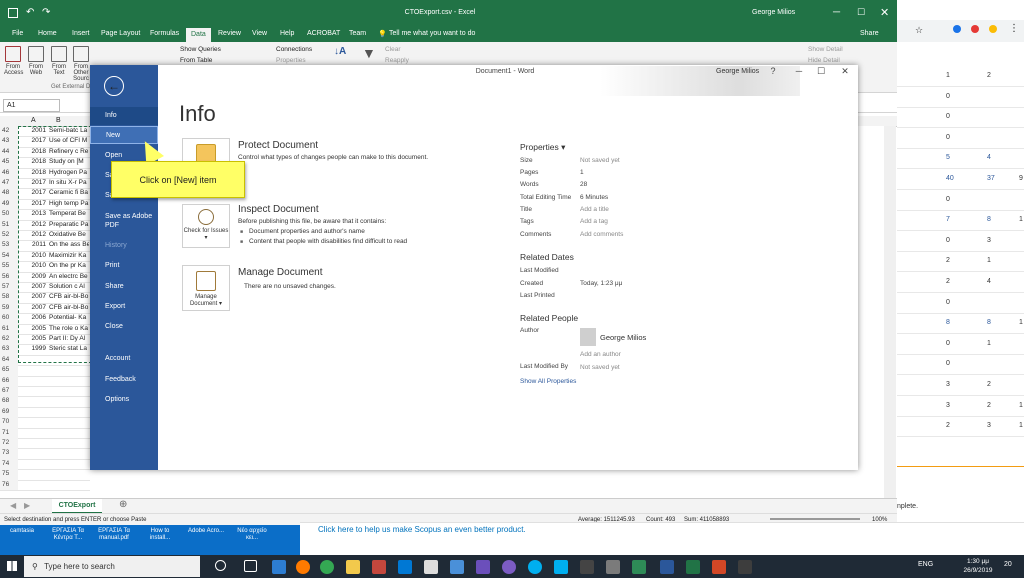 The image size is (1024, 578). Describe the element at coordinates (33, 120) in the screenshot. I see `column-header-a: A` at that location.